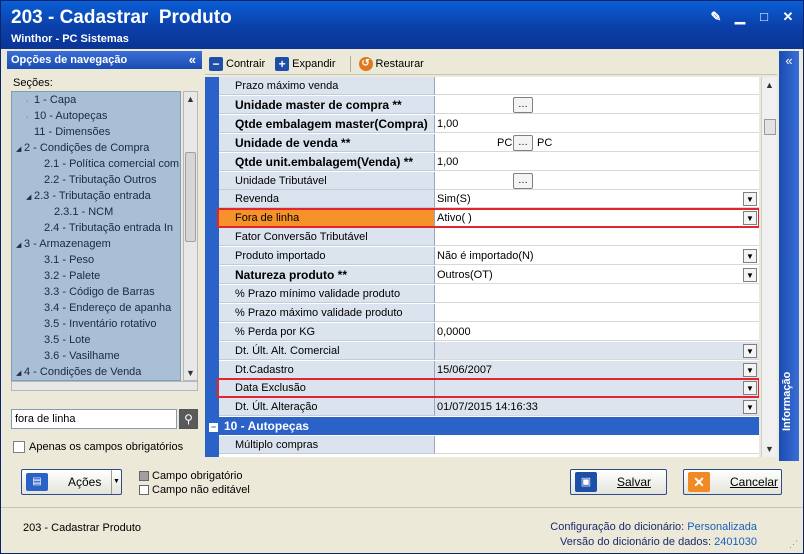 The width and height of the screenshot is (804, 554). Describe the element at coordinates (795, 545) in the screenshot. I see `resize-grip-icon: ⋰` at that location.